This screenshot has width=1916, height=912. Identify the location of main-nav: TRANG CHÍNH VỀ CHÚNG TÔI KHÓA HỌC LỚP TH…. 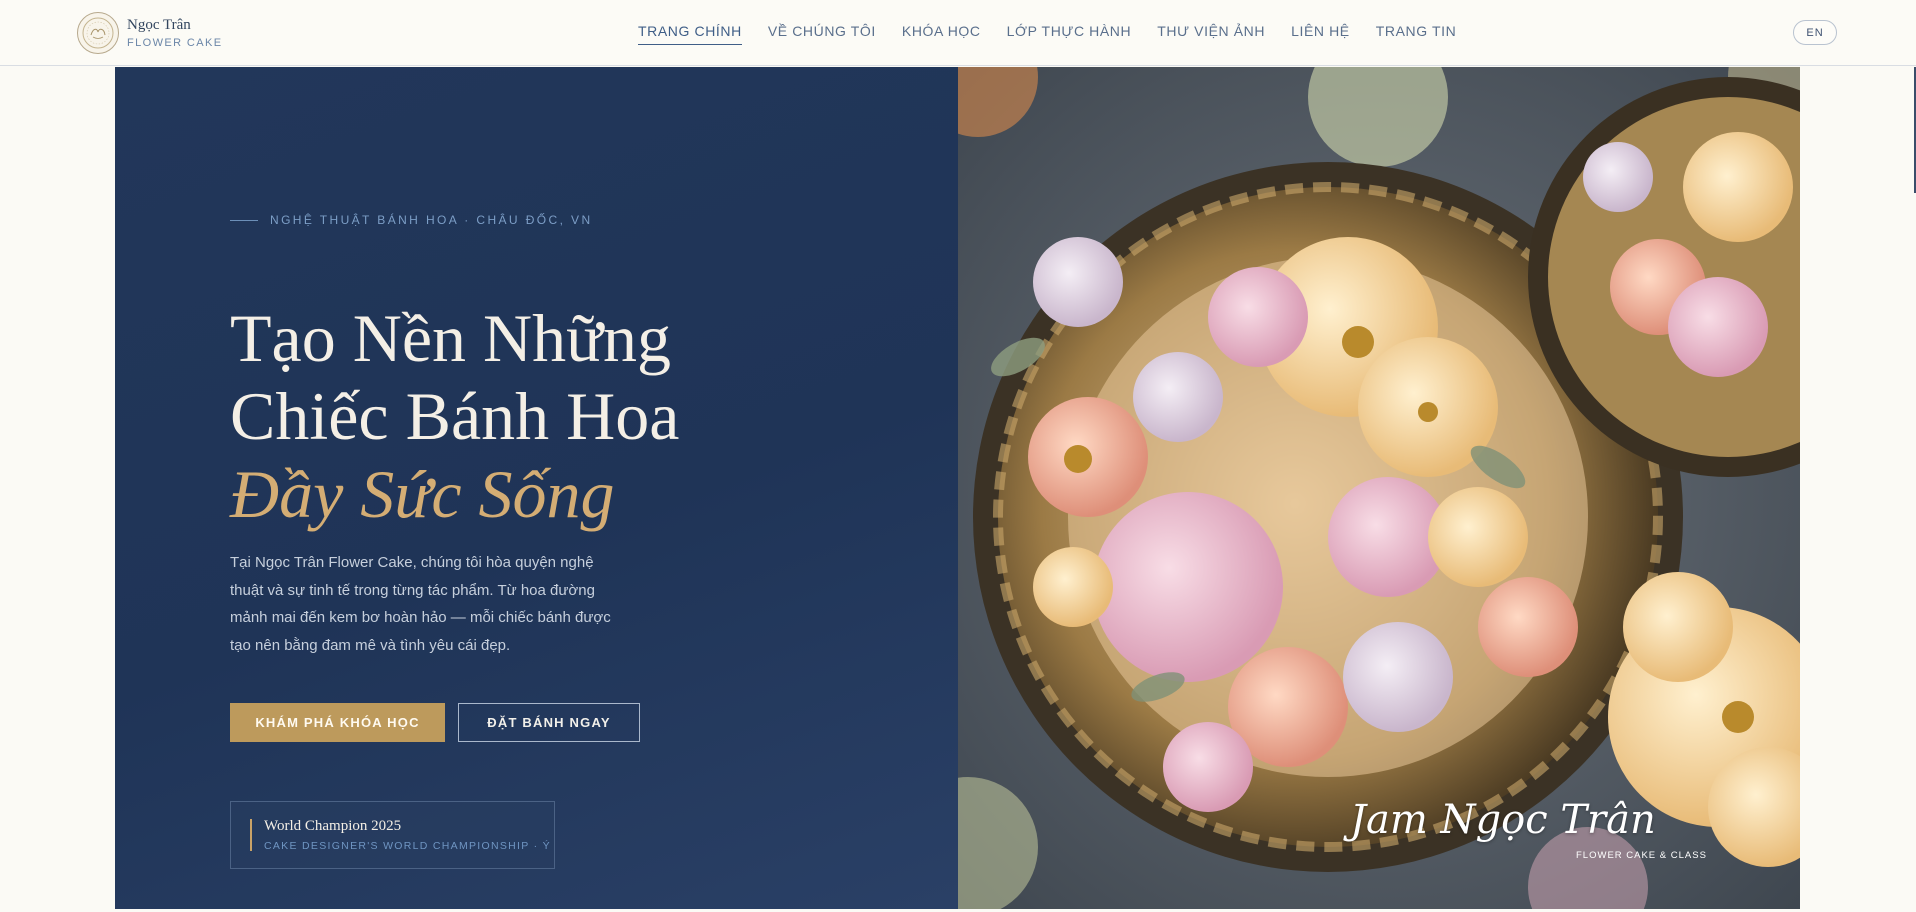
(1047, 33).